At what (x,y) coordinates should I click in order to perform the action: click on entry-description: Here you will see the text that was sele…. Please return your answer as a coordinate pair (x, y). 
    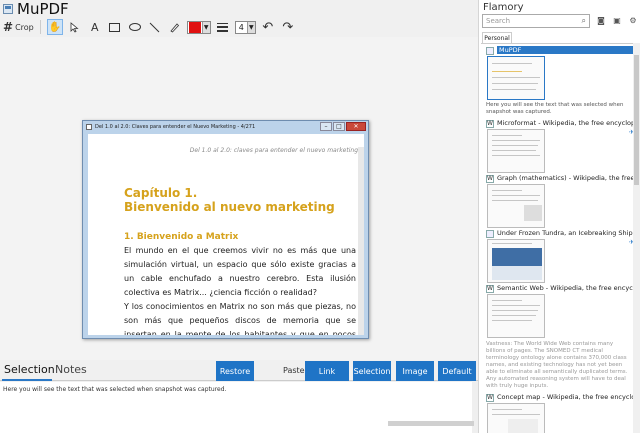
    Looking at the image, I should click on (555, 108).